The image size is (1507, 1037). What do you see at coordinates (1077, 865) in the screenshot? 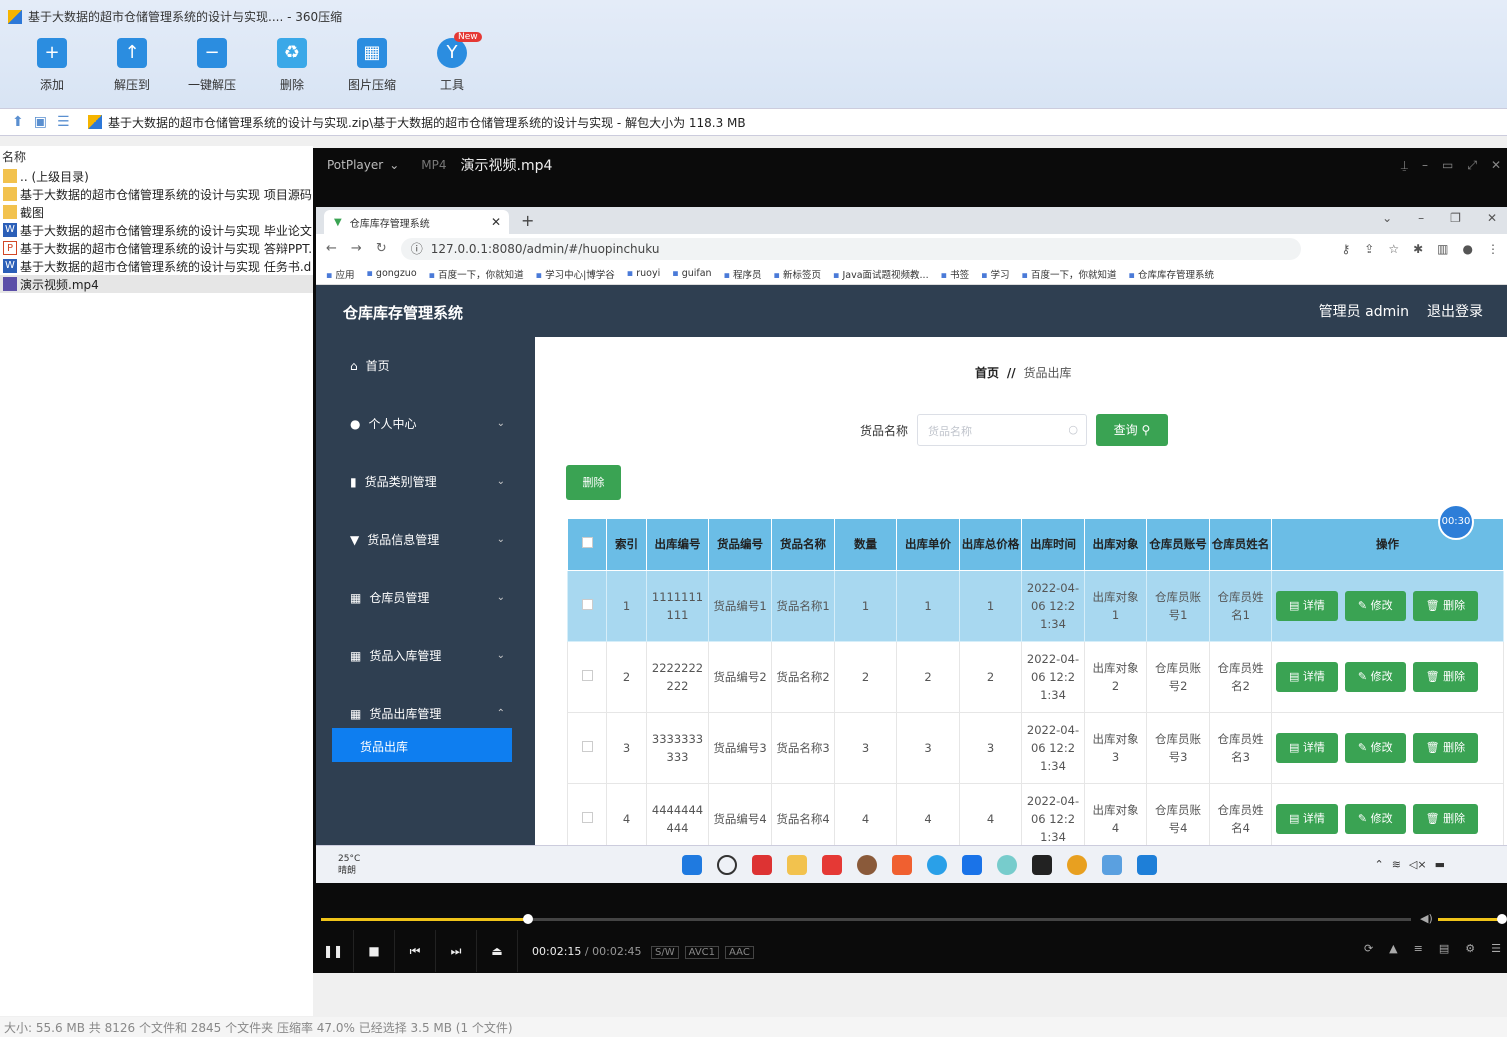
I see `chrome-icon` at bounding box center [1077, 865].